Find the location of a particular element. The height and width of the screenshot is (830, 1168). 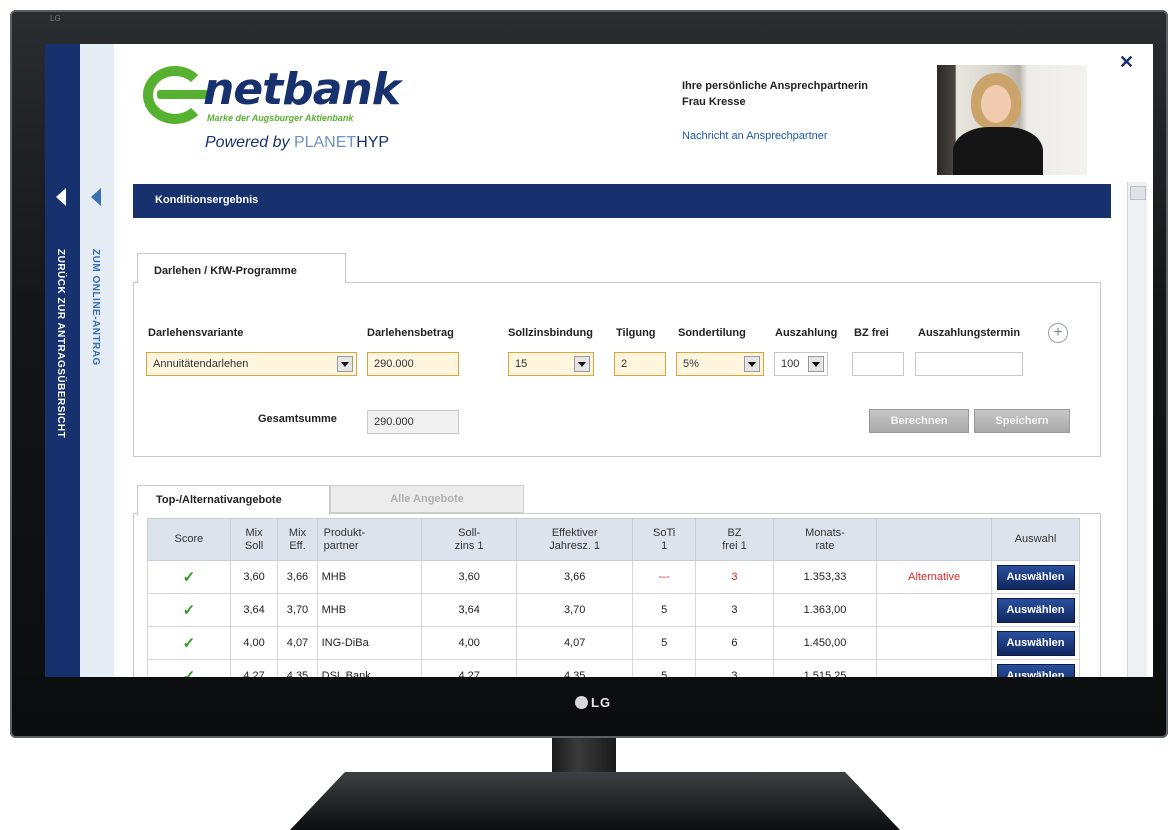

gesamtsumme-field: 290.000 is located at coordinates (413, 422).